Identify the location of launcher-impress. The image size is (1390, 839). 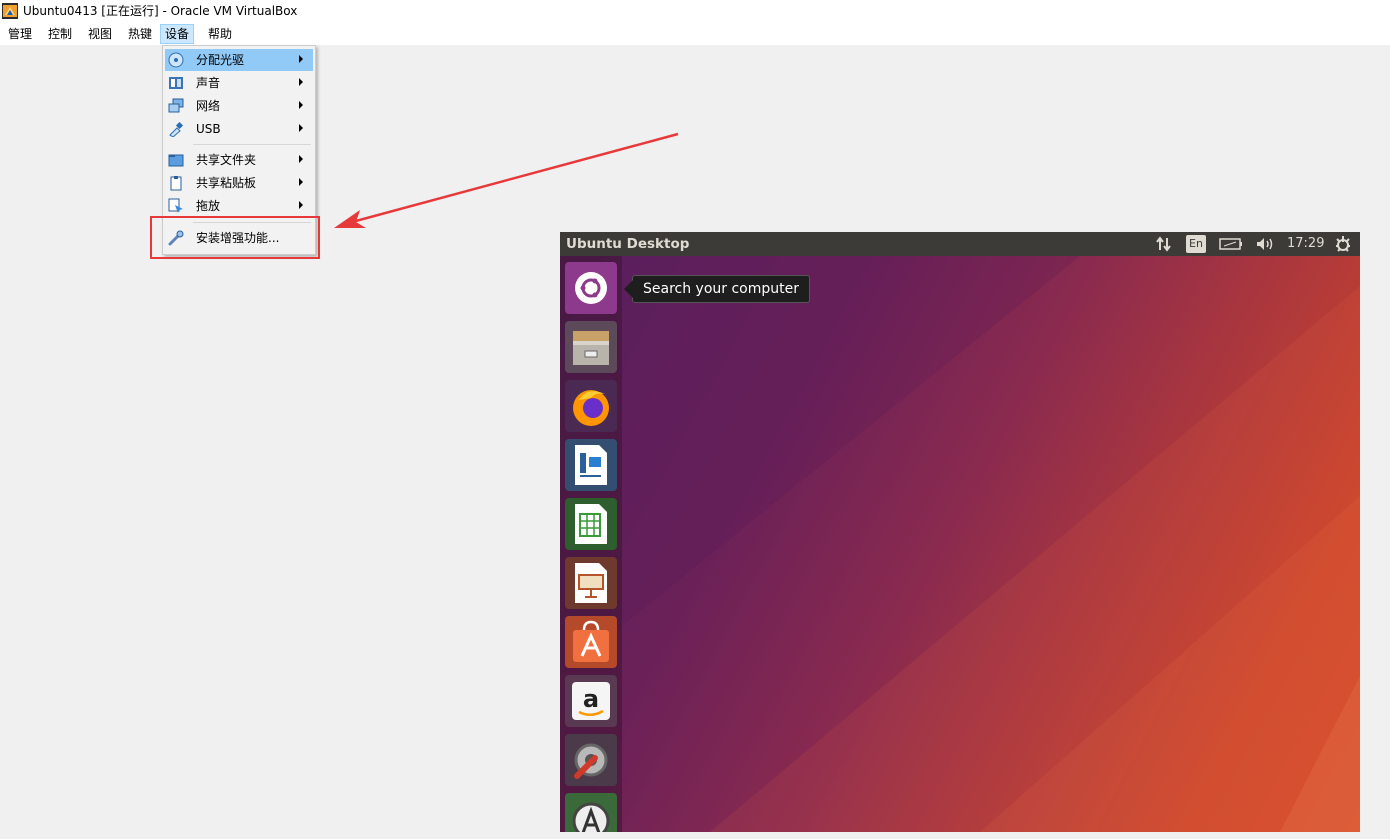
(591, 583).